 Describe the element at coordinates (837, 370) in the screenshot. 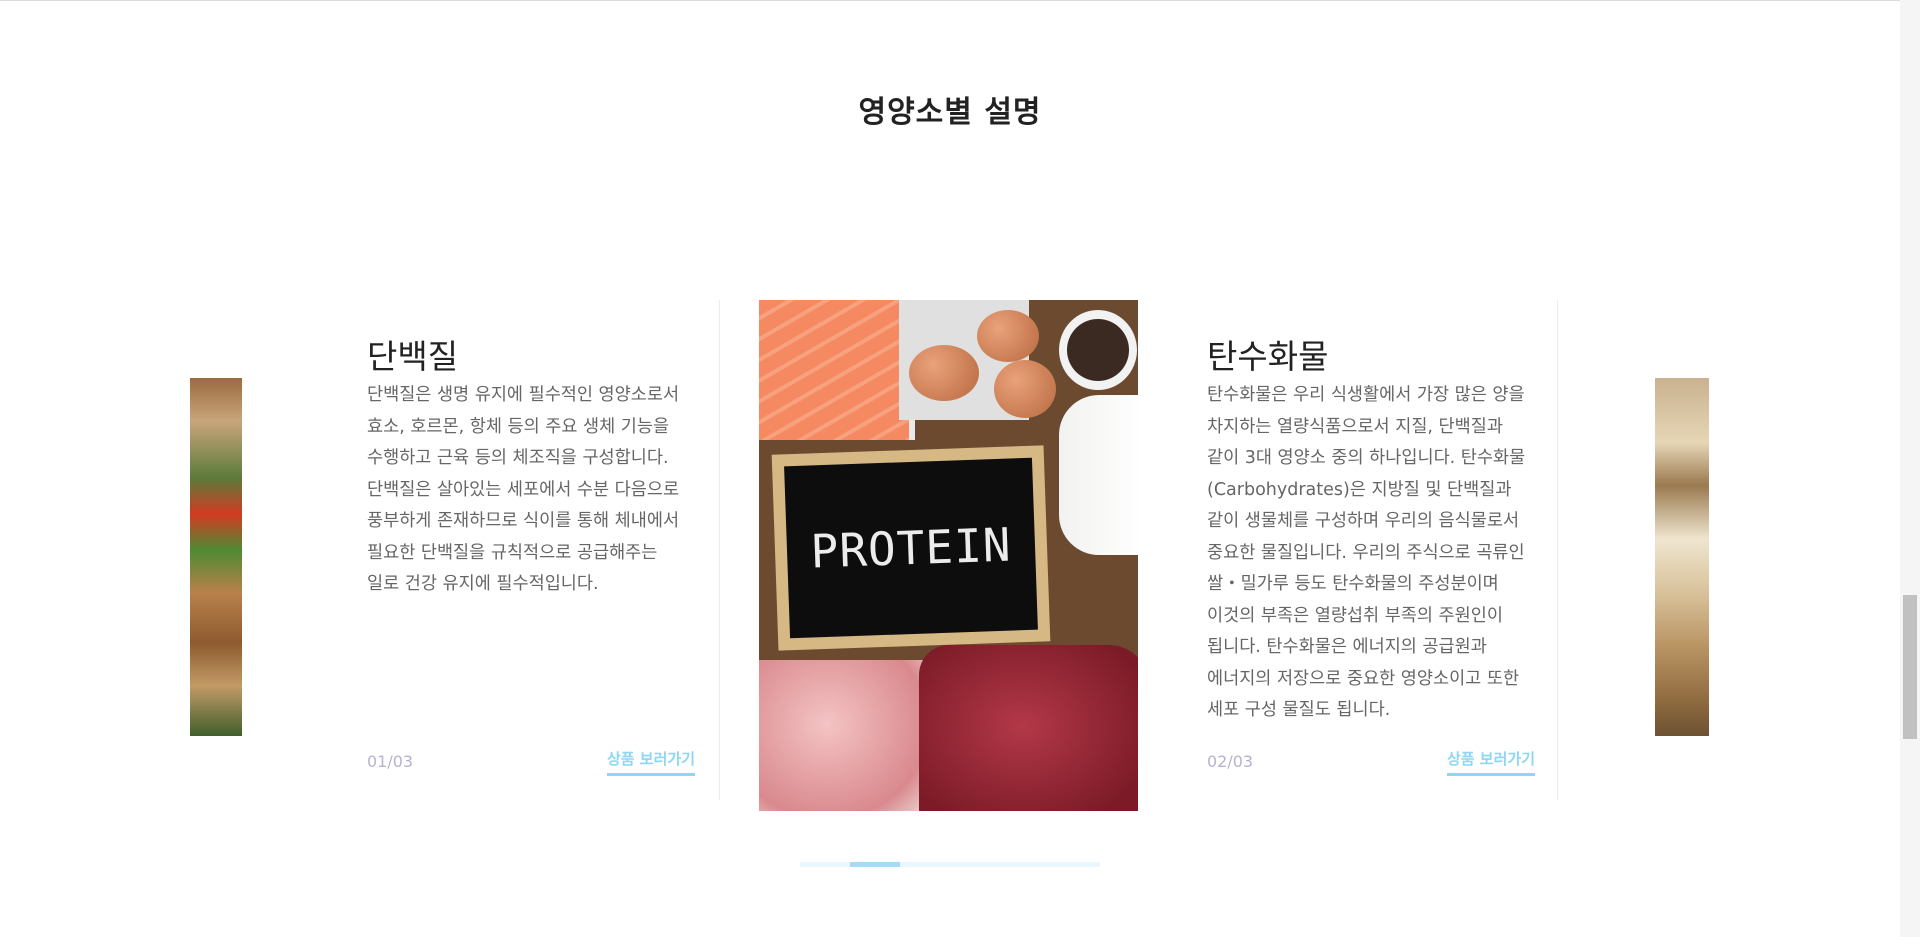

I see `salmon-shape` at that location.